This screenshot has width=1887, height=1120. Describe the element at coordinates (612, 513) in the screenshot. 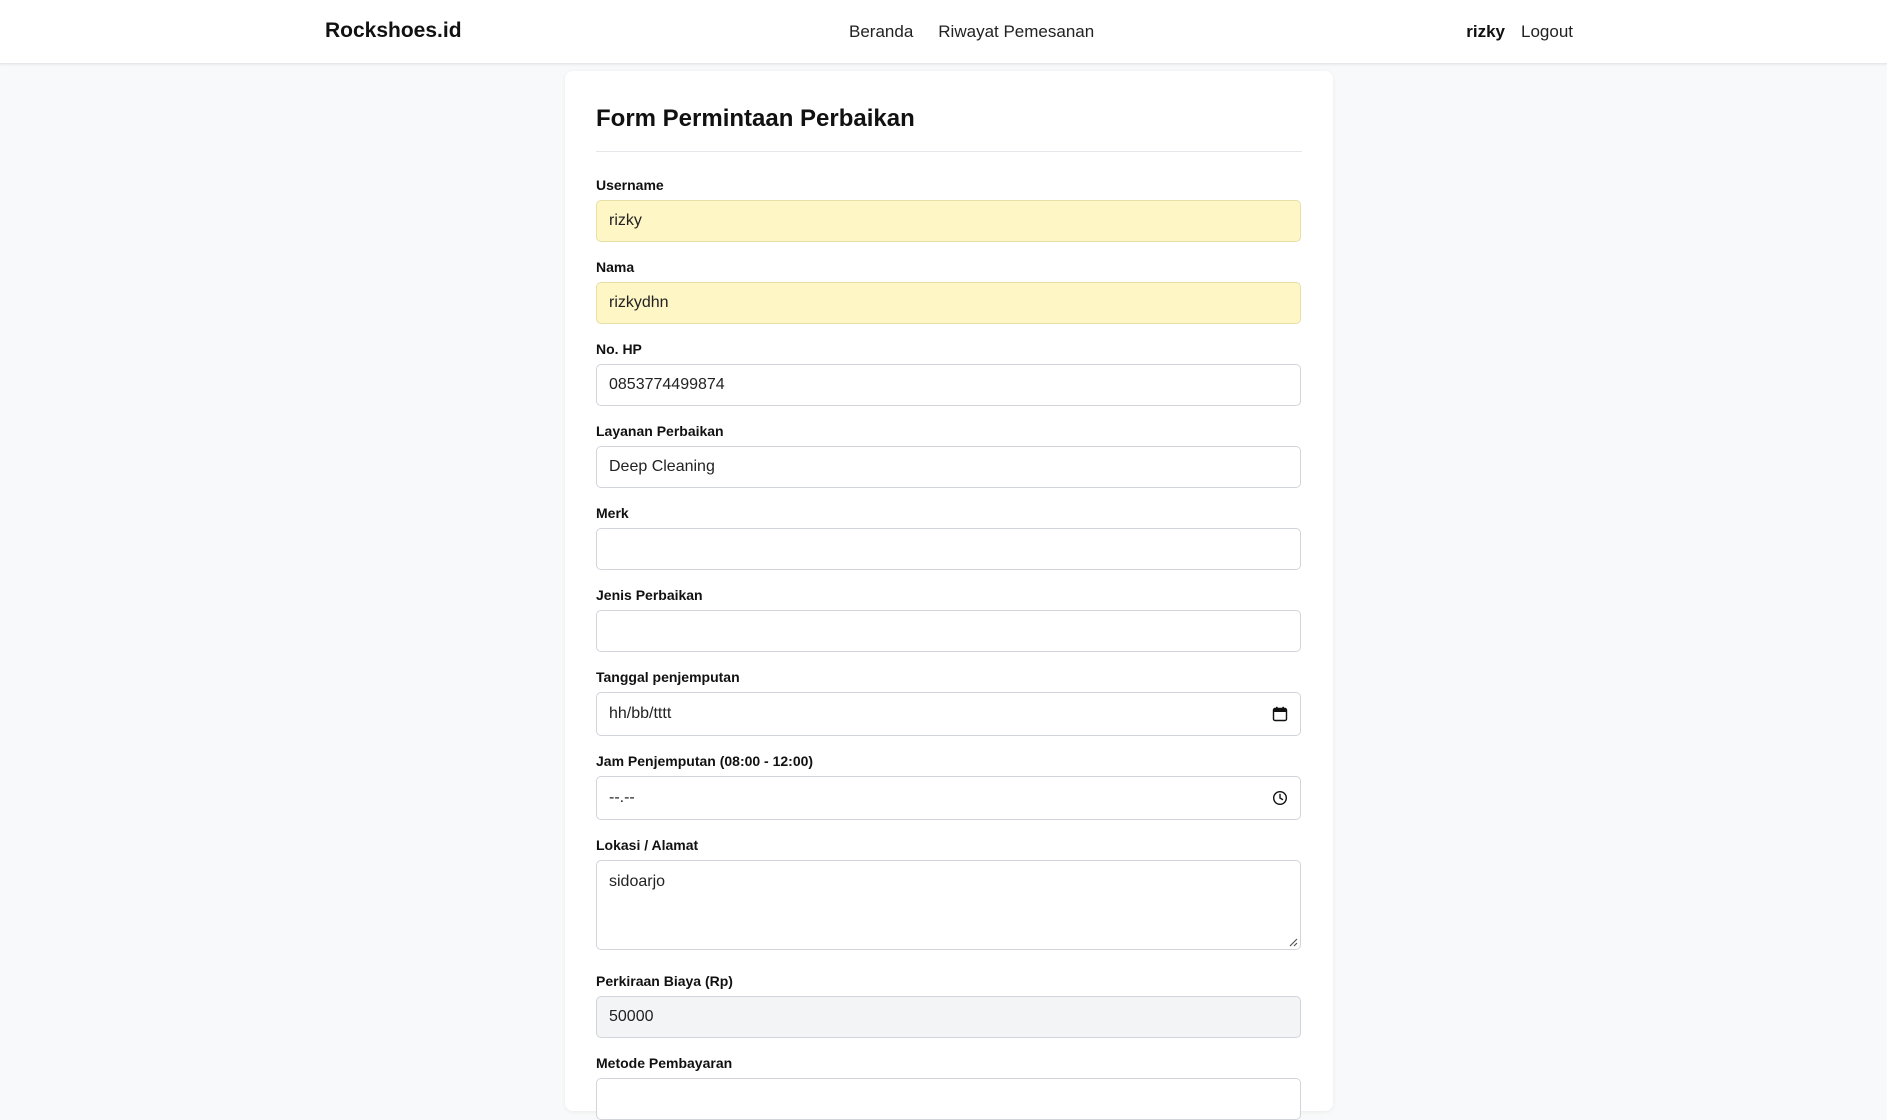

I see `merk-label: Merk` at that location.